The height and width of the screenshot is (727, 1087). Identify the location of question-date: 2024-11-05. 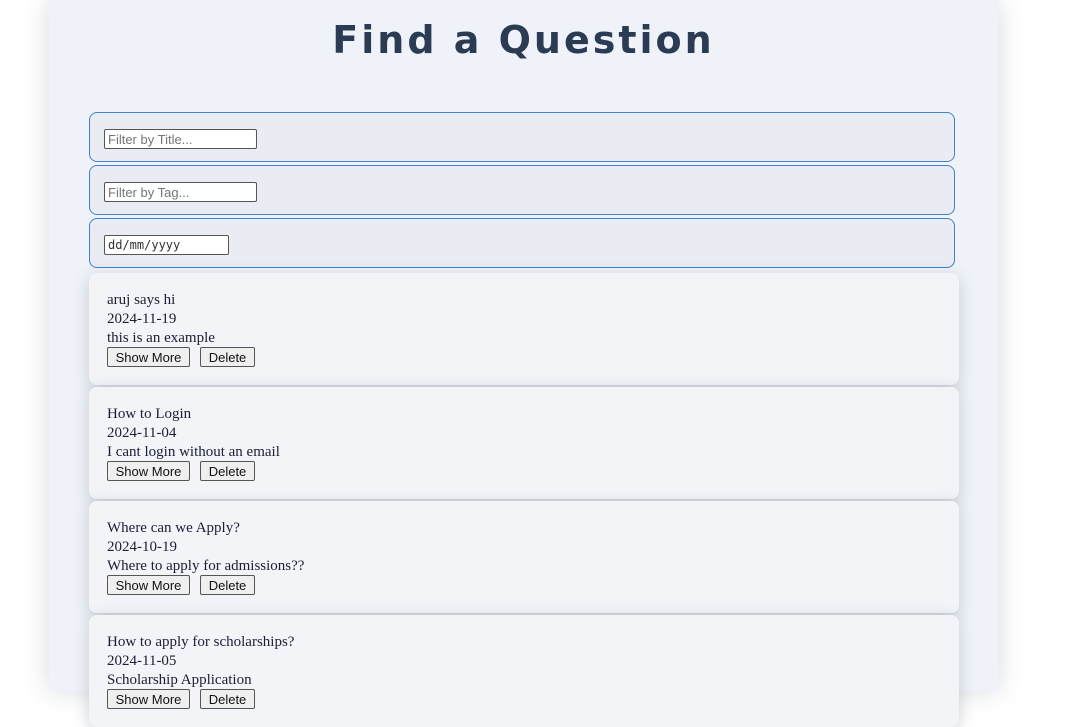
(142, 661).